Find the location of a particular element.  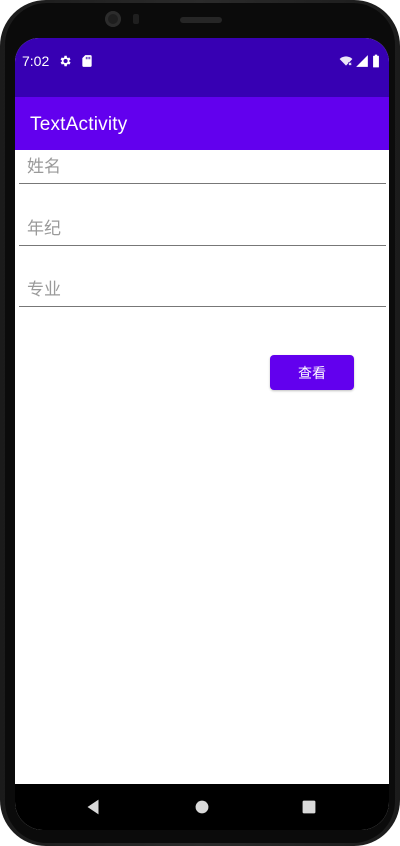

front-camera is located at coordinates (113, 19).